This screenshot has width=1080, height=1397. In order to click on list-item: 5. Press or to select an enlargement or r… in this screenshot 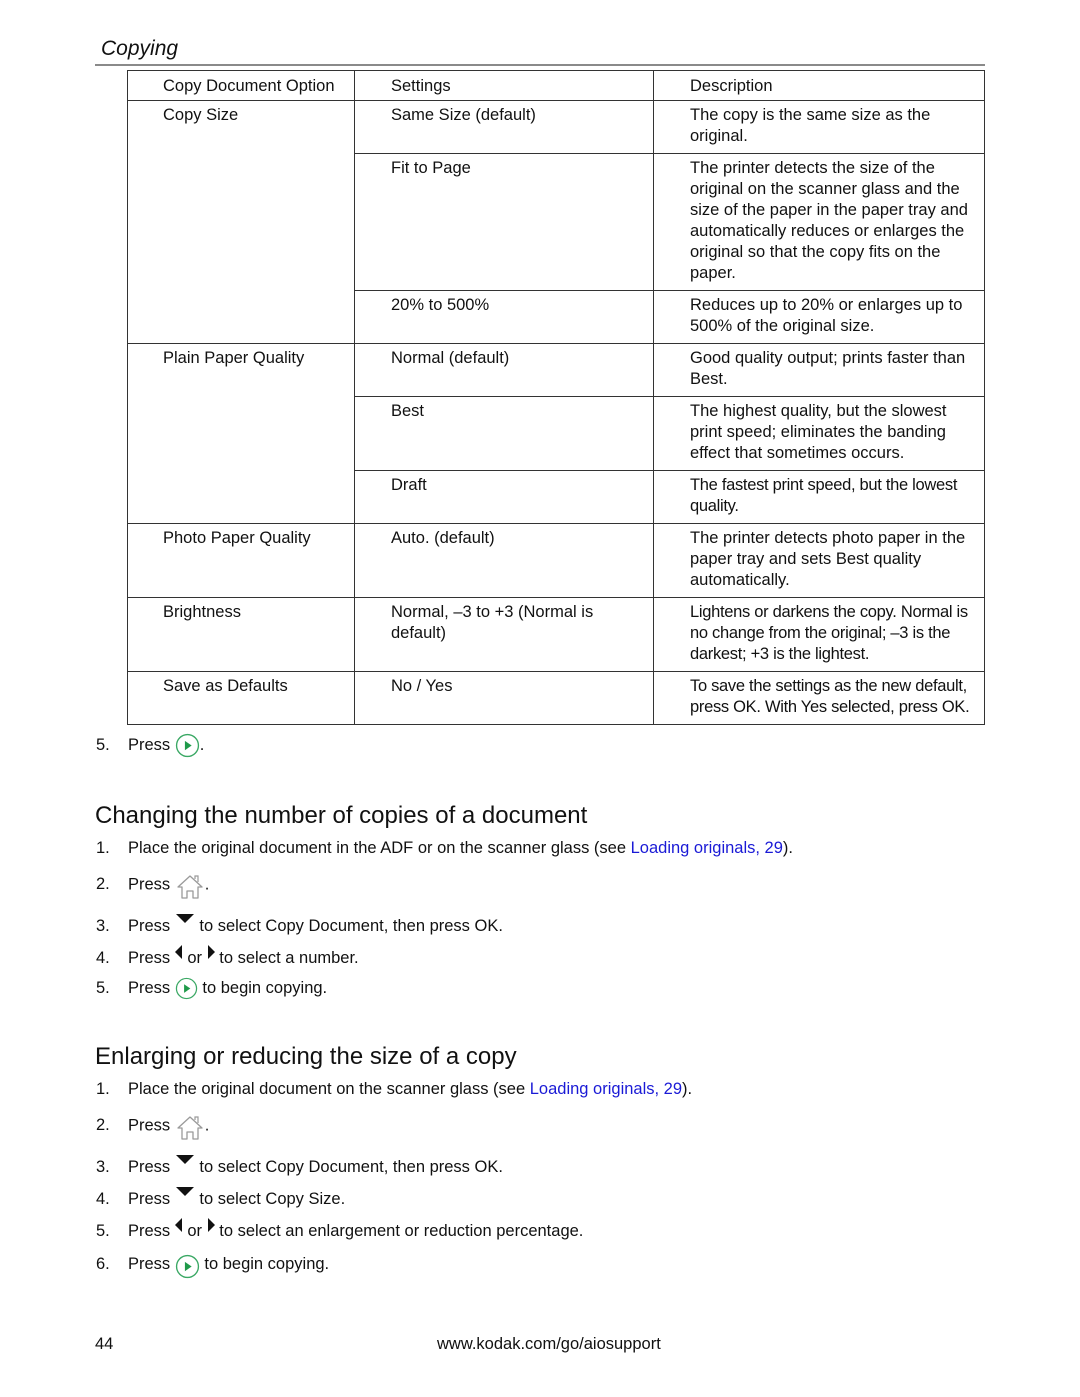, I will do `click(339, 1229)`.